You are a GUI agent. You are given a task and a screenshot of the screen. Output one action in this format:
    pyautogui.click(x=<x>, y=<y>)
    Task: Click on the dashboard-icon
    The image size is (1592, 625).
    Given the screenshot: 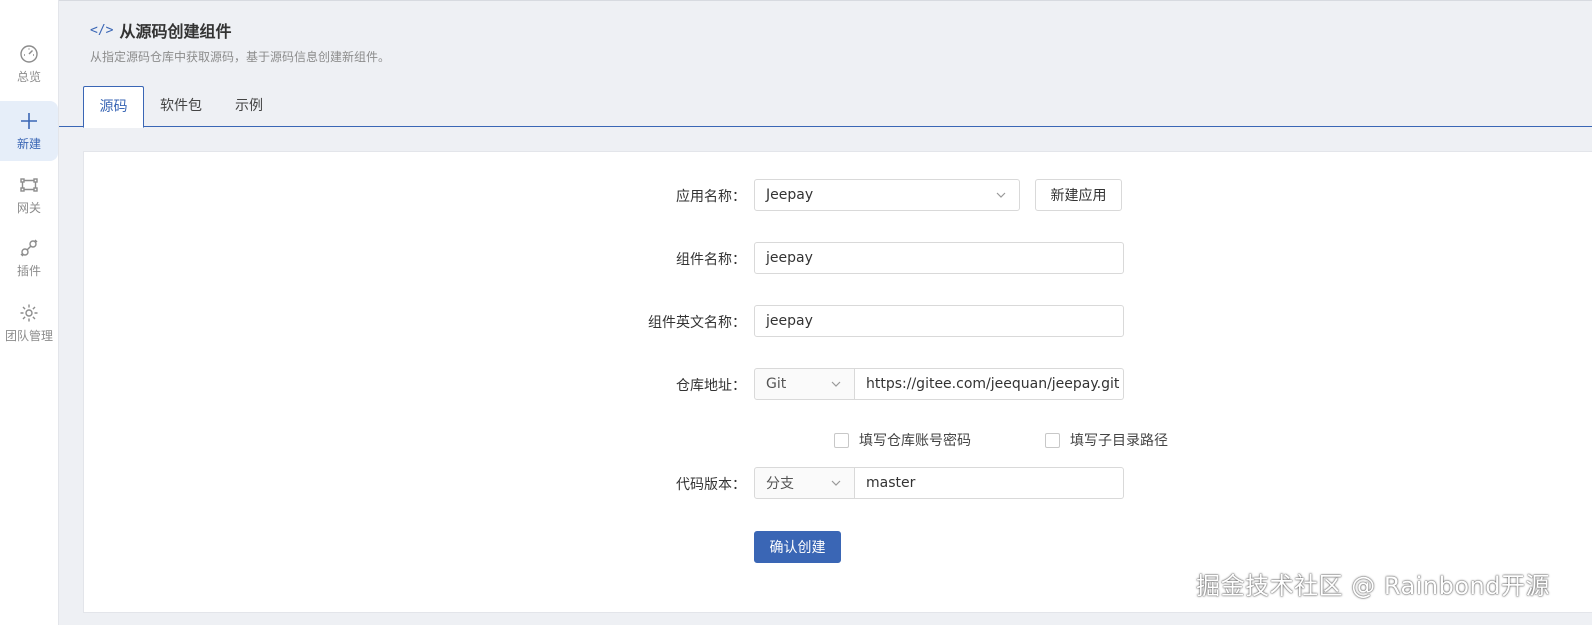 What is the action you would take?
    pyautogui.click(x=29, y=54)
    